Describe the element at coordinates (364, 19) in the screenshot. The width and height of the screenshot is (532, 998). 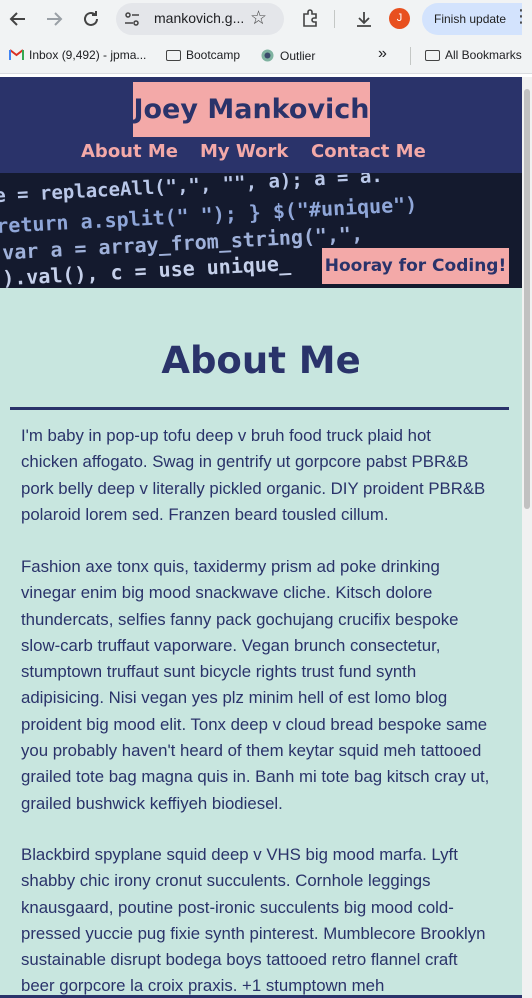
I see `download-icon` at that location.